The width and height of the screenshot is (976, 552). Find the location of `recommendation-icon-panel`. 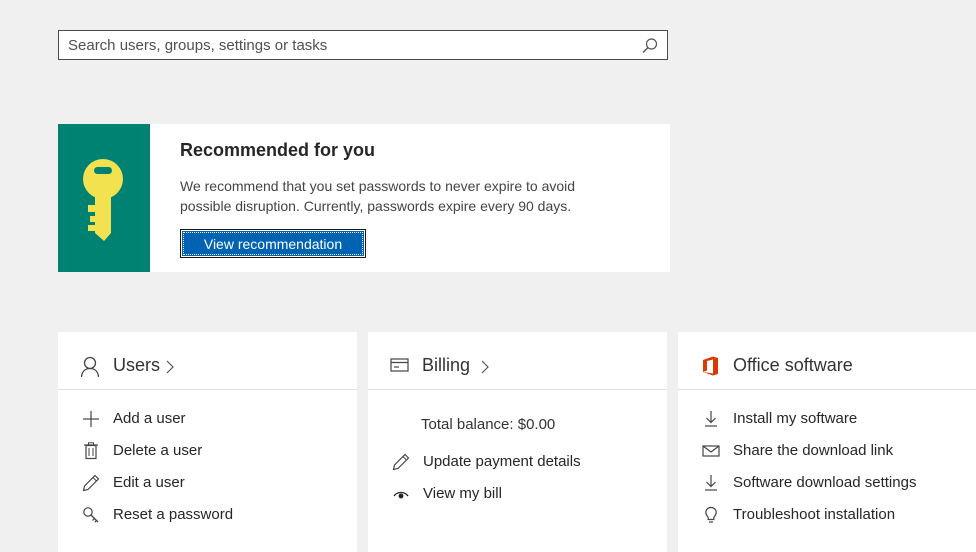

recommendation-icon-panel is located at coordinates (104, 198).